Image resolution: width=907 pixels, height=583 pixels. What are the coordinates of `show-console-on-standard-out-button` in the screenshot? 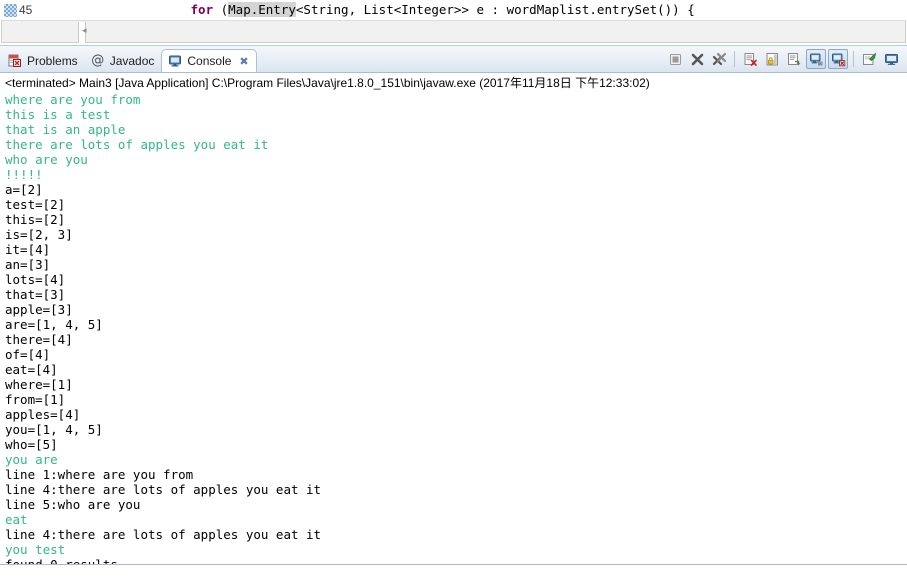 It's located at (816, 59).